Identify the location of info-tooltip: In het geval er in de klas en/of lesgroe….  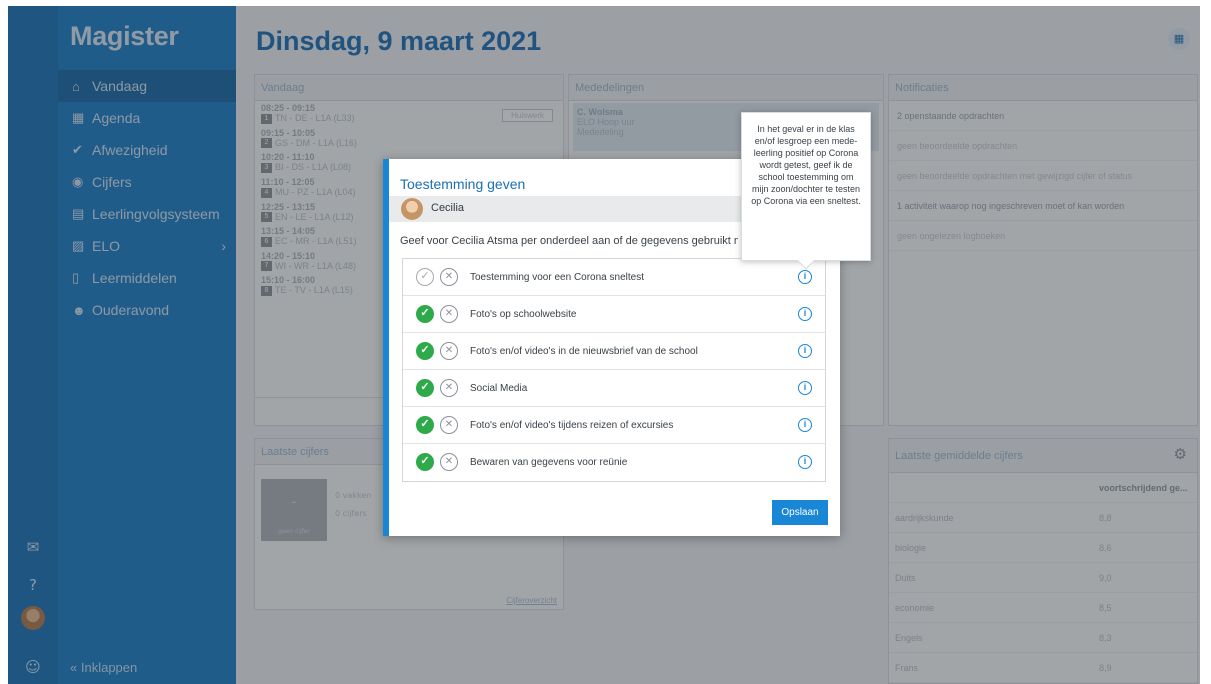
(806, 191).